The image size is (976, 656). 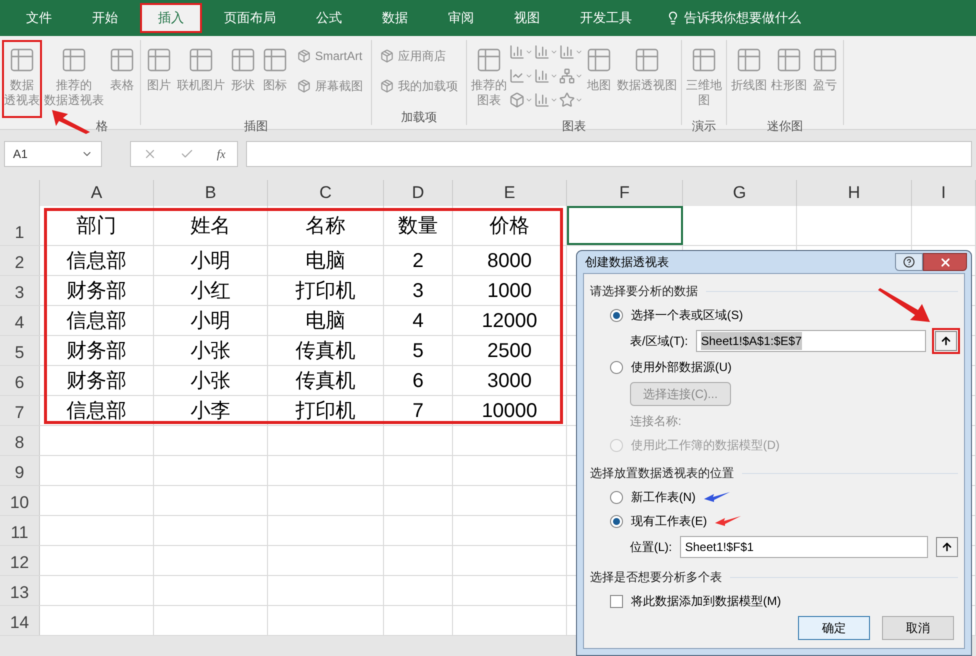 I want to click on table-cell-text: 12000, so click(x=510, y=321).